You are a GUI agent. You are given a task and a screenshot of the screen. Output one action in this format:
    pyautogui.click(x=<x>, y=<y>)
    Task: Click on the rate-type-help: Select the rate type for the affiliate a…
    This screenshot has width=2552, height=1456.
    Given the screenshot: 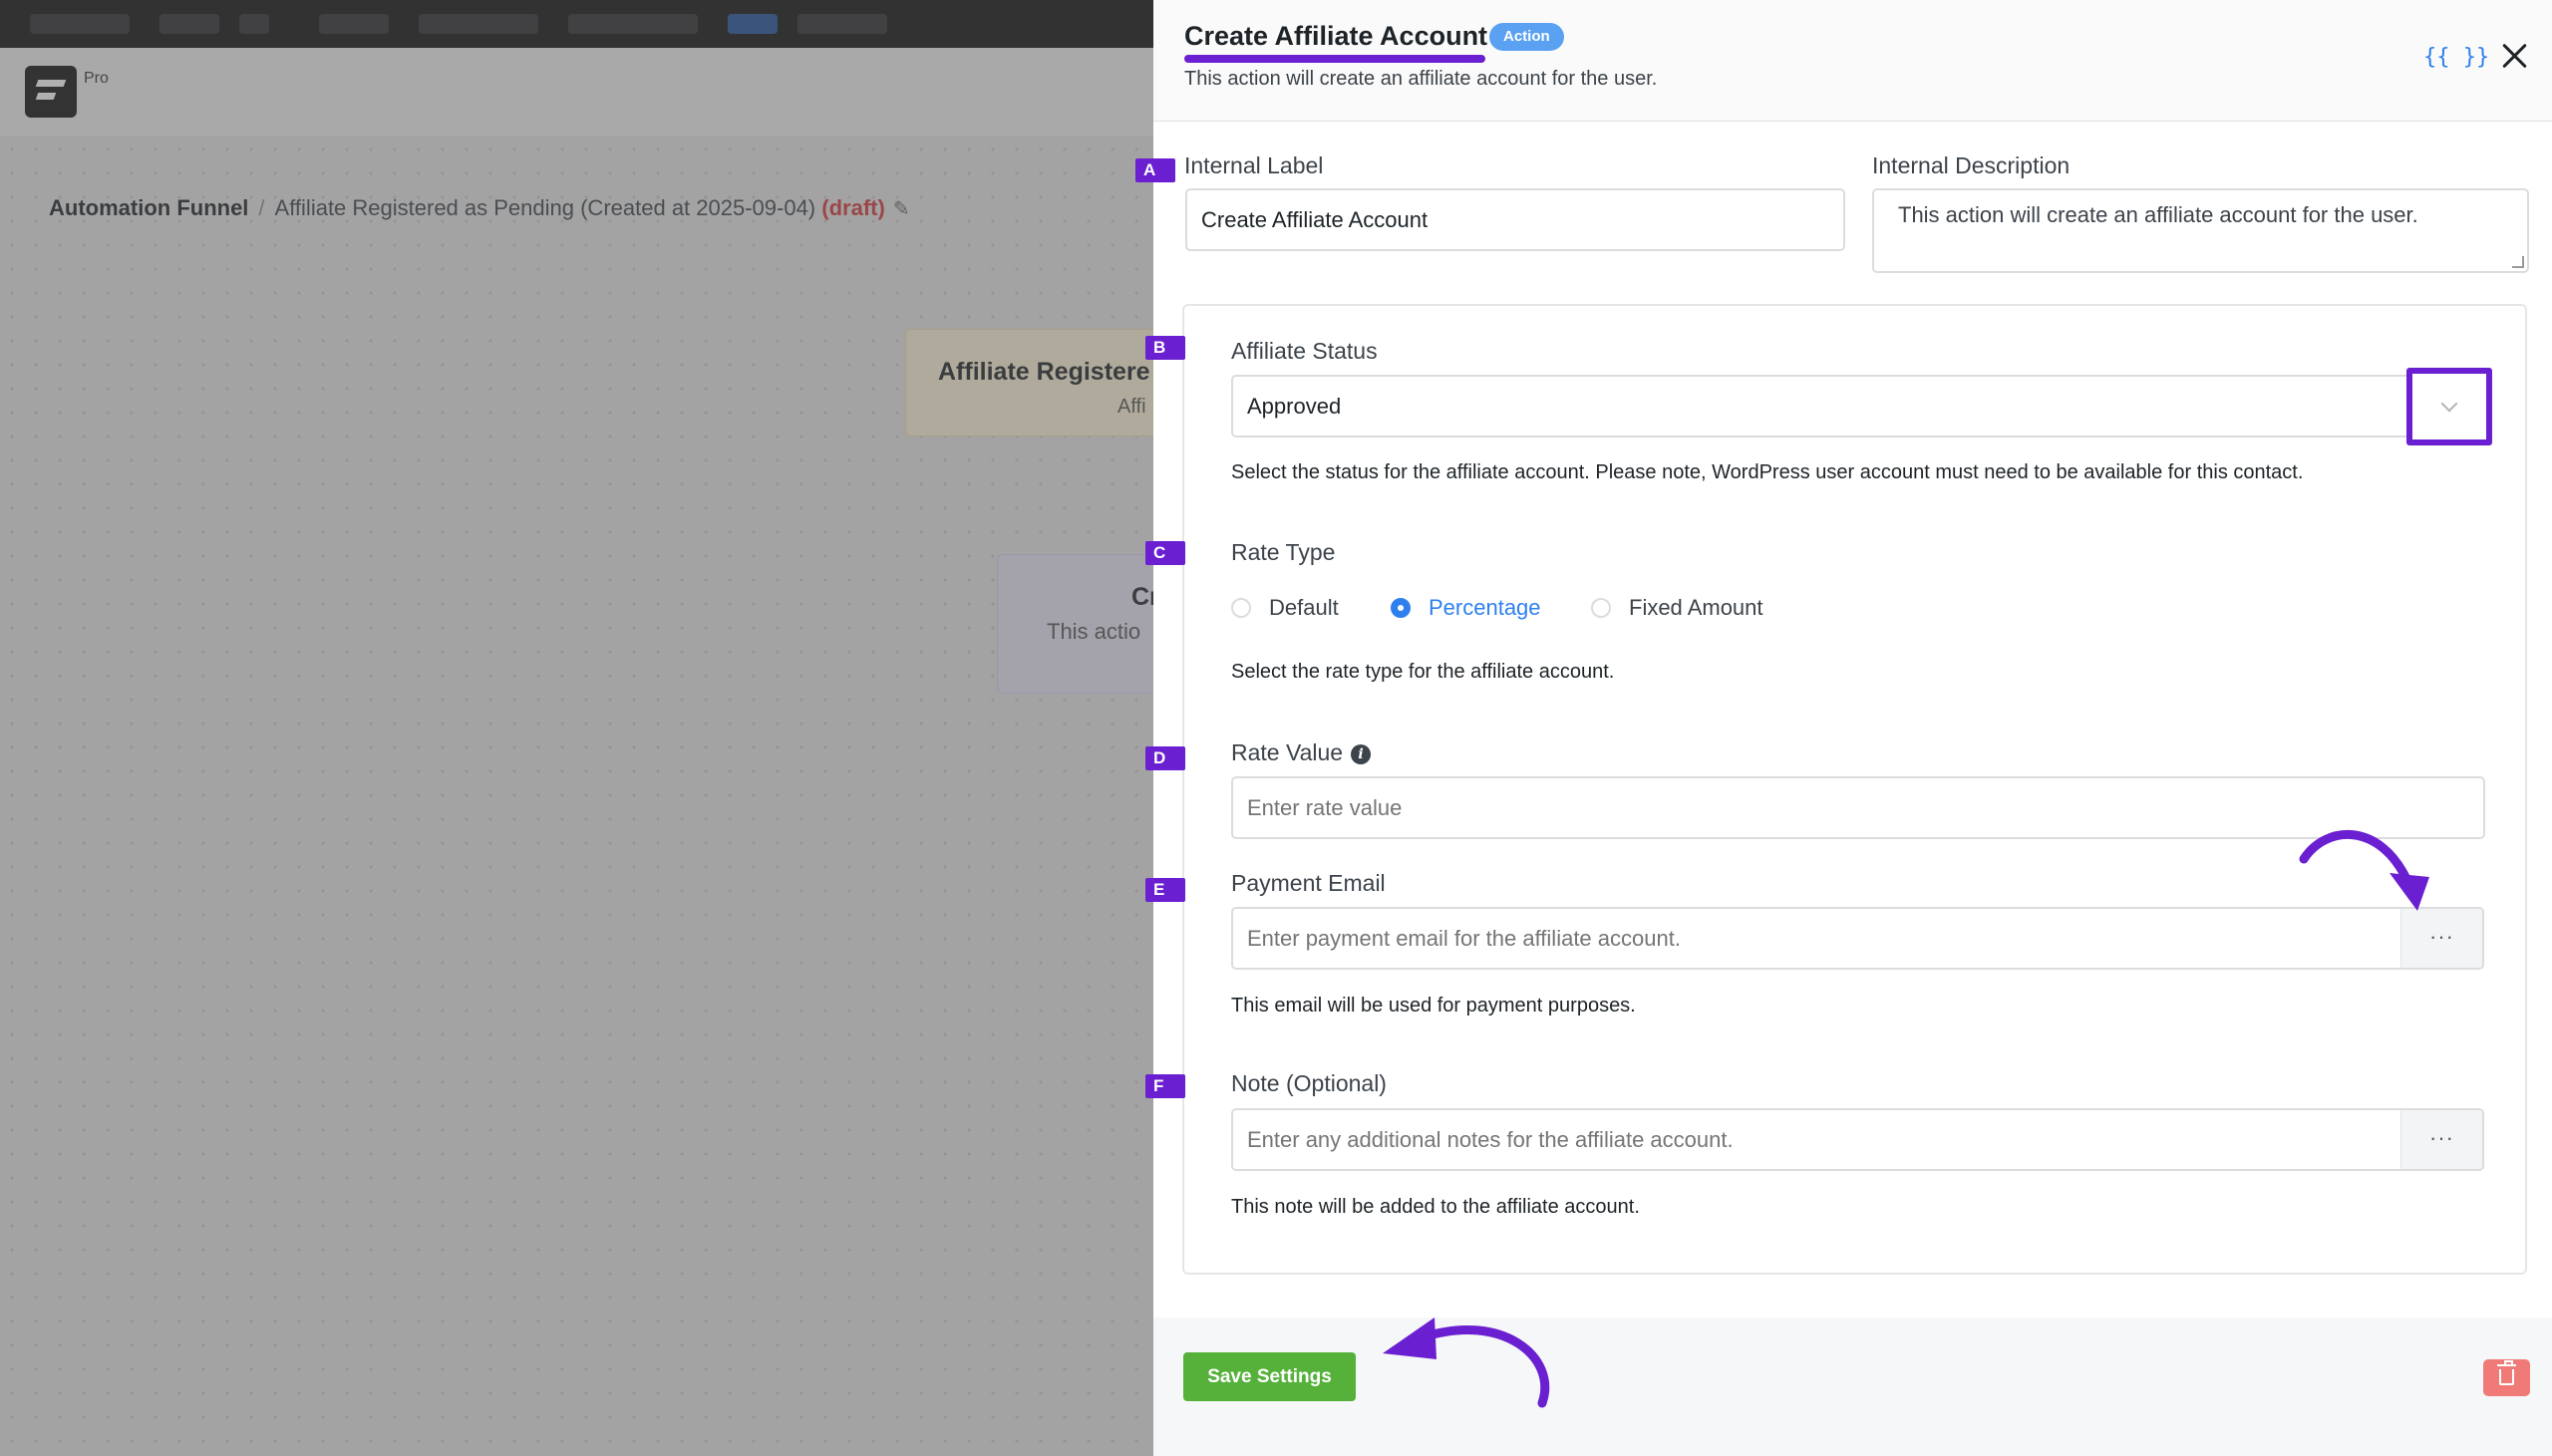 What is the action you would take?
    pyautogui.click(x=1423, y=672)
    